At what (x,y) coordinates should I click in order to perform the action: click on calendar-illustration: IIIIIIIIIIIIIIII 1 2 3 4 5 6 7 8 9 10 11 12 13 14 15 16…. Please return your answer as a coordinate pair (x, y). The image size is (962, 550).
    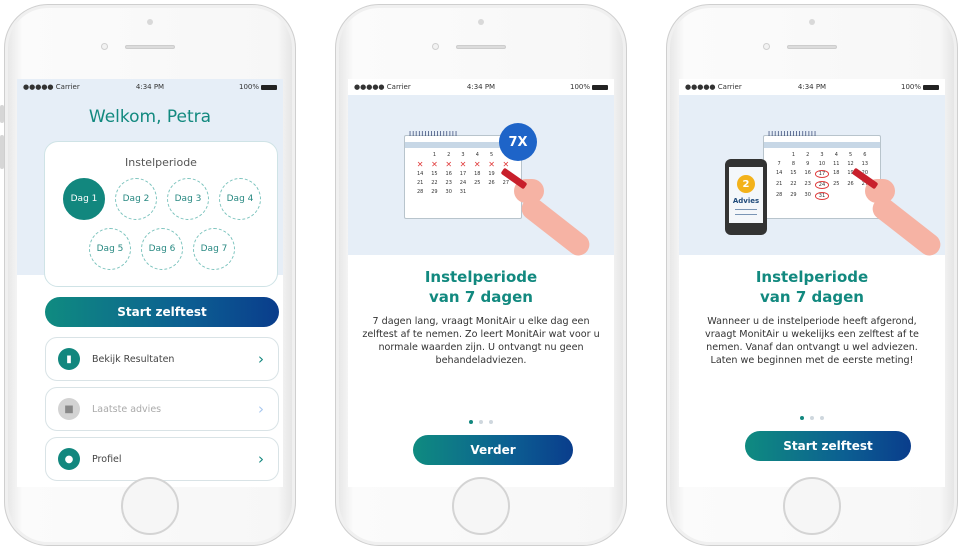
    Looking at the image, I should click on (812, 177).